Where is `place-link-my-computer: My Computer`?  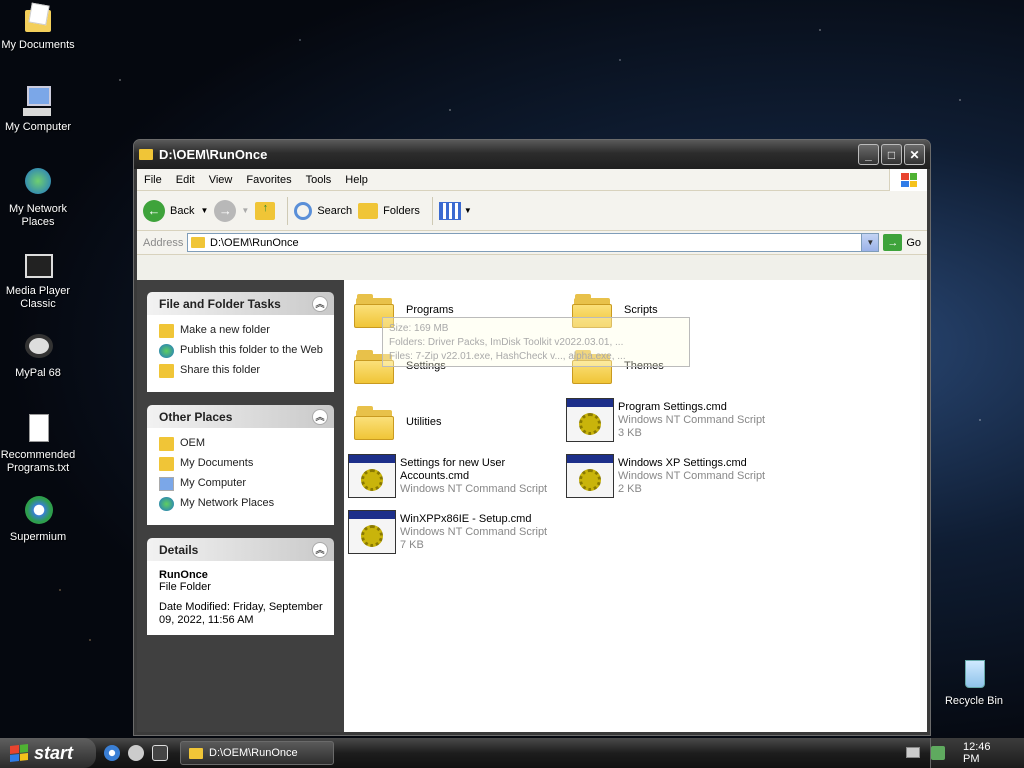 place-link-my-computer: My Computer is located at coordinates (241, 484).